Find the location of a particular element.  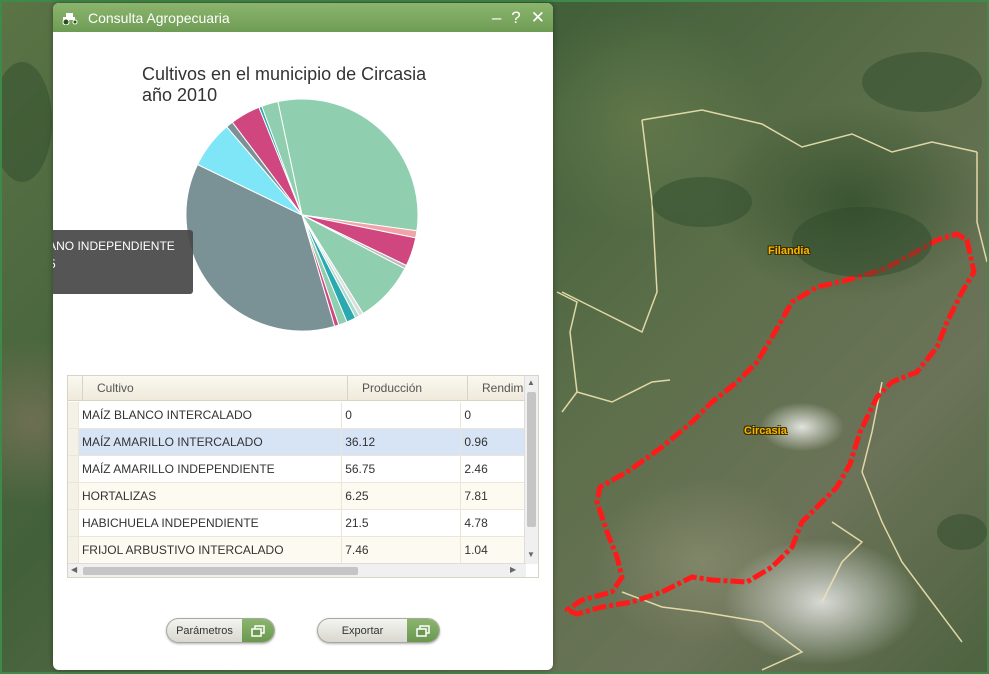

exportar-button: Exportar is located at coordinates (378, 630).